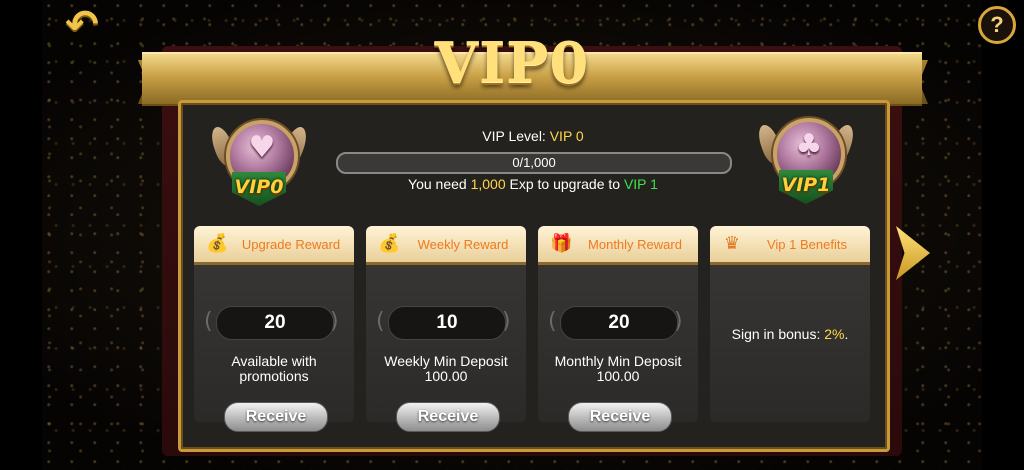  Describe the element at coordinates (259, 187) in the screenshot. I see `current-badge-label: VIP0` at that location.